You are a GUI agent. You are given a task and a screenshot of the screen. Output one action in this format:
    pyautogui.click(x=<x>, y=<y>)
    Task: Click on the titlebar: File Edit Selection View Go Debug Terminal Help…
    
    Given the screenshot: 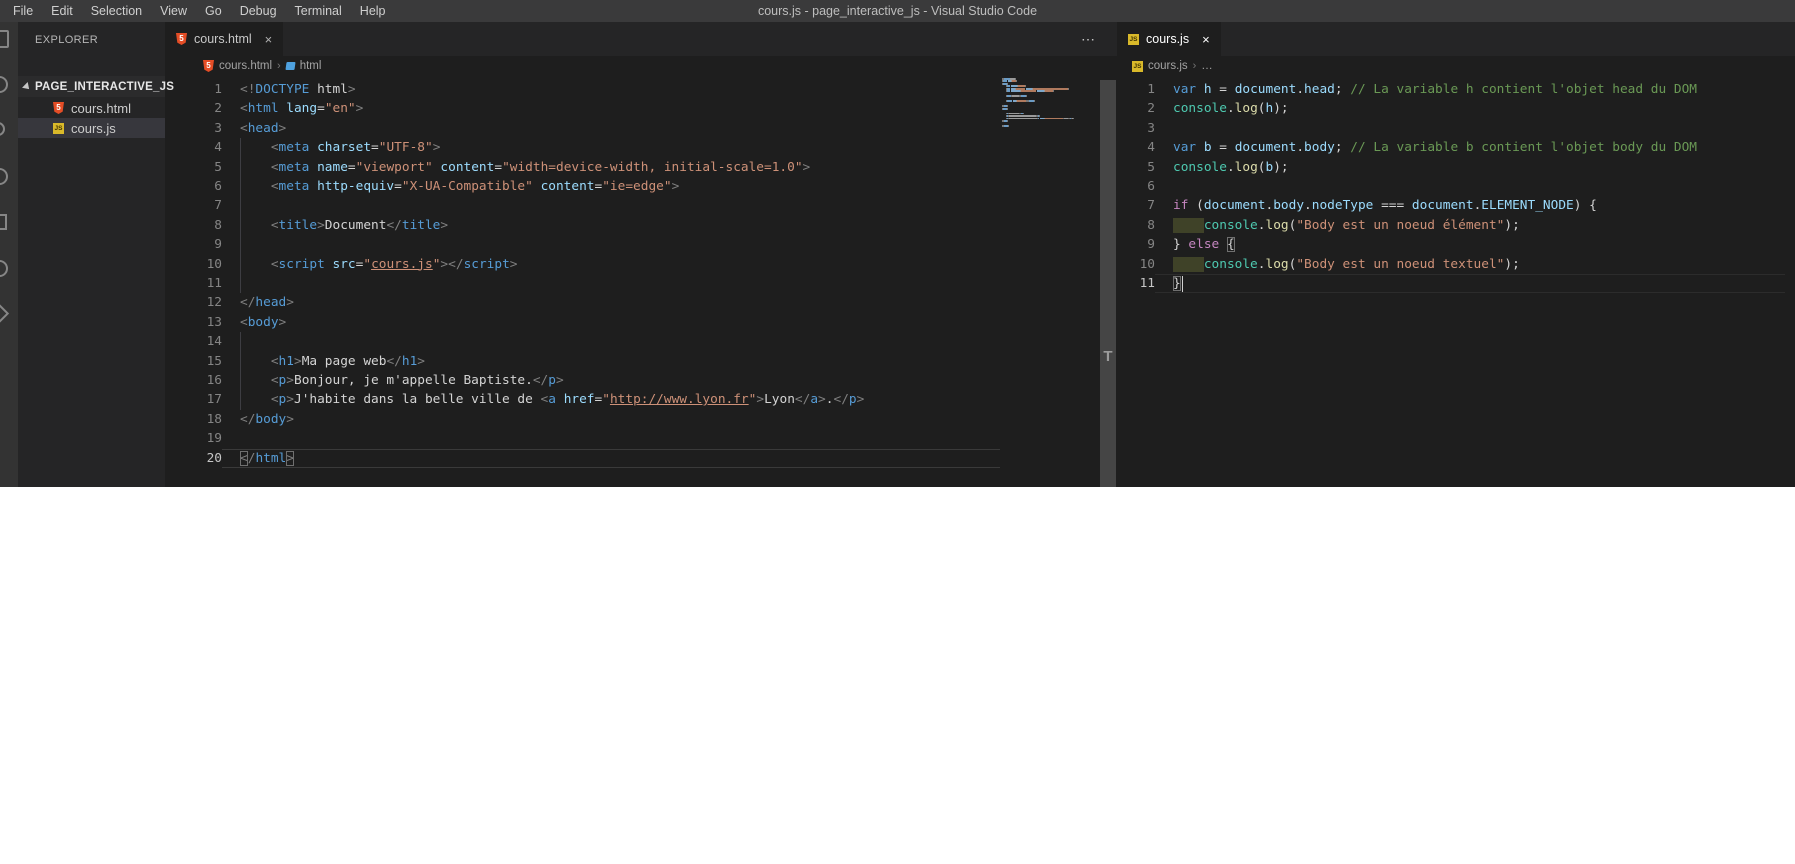 What is the action you would take?
    pyautogui.click(x=897, y=11)
    